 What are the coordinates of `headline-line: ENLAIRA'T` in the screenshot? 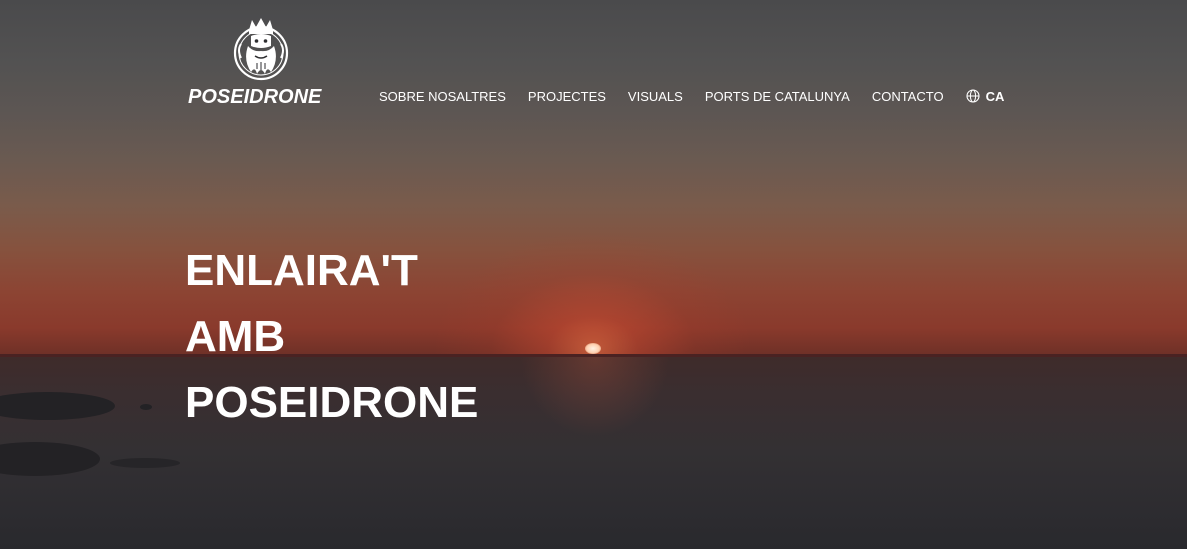 It's located at (301, 270).